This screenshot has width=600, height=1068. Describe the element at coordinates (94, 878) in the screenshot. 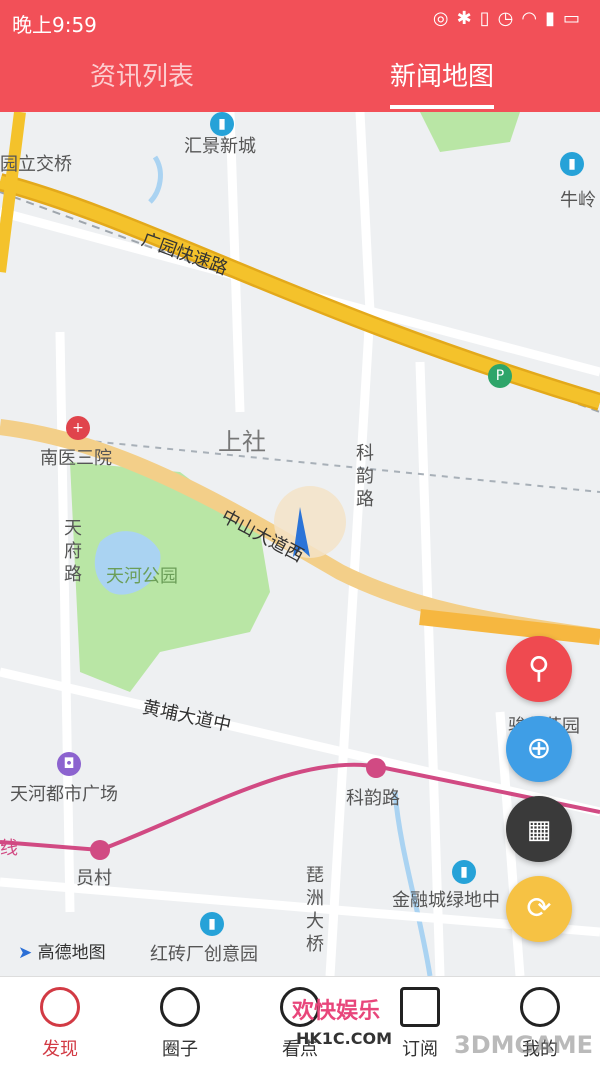

I see `map-label-yuancun: 员村` at that location.